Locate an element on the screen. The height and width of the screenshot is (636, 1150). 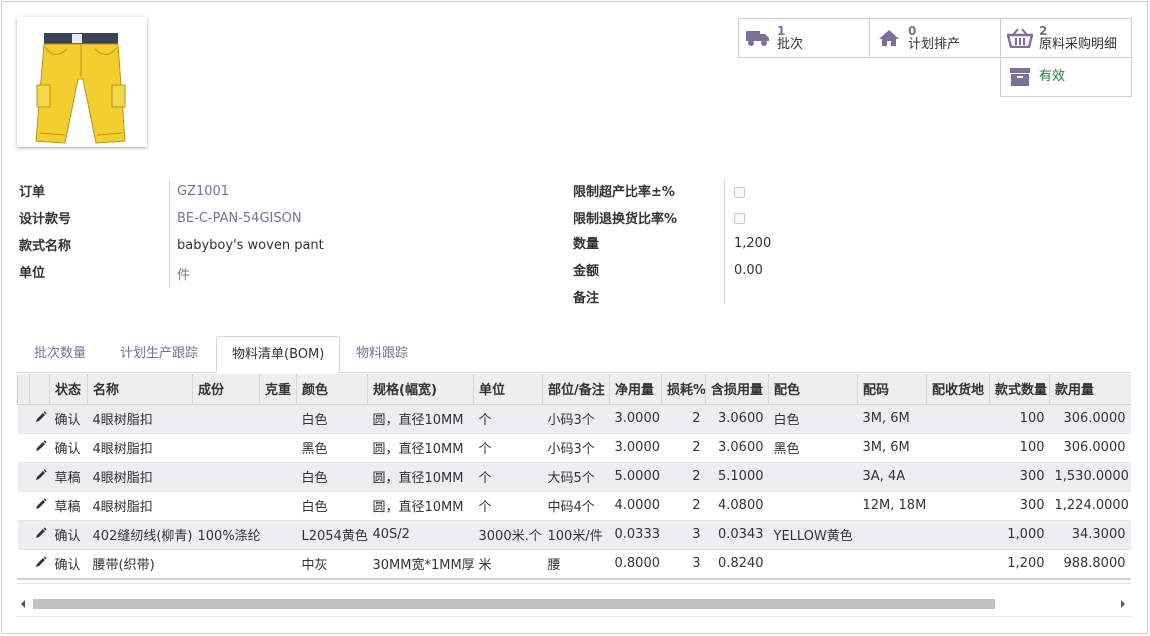
scrollbar-thumb is located at coordinates (514, 604).